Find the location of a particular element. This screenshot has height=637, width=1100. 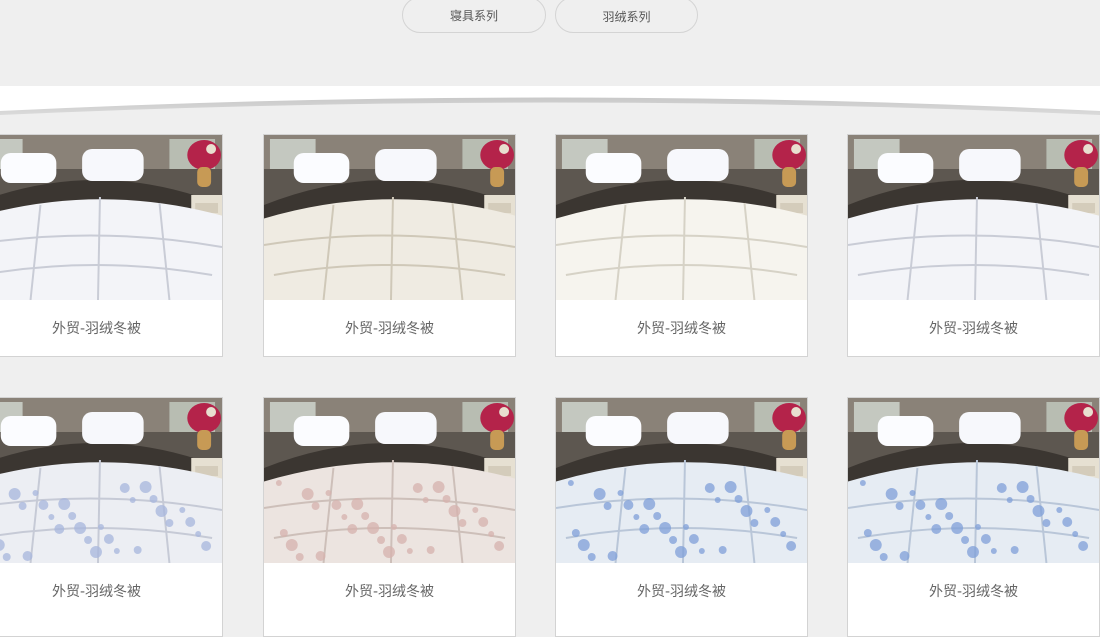

tab-down-series: 羽绒系列 is located at coordinates (626, 16).